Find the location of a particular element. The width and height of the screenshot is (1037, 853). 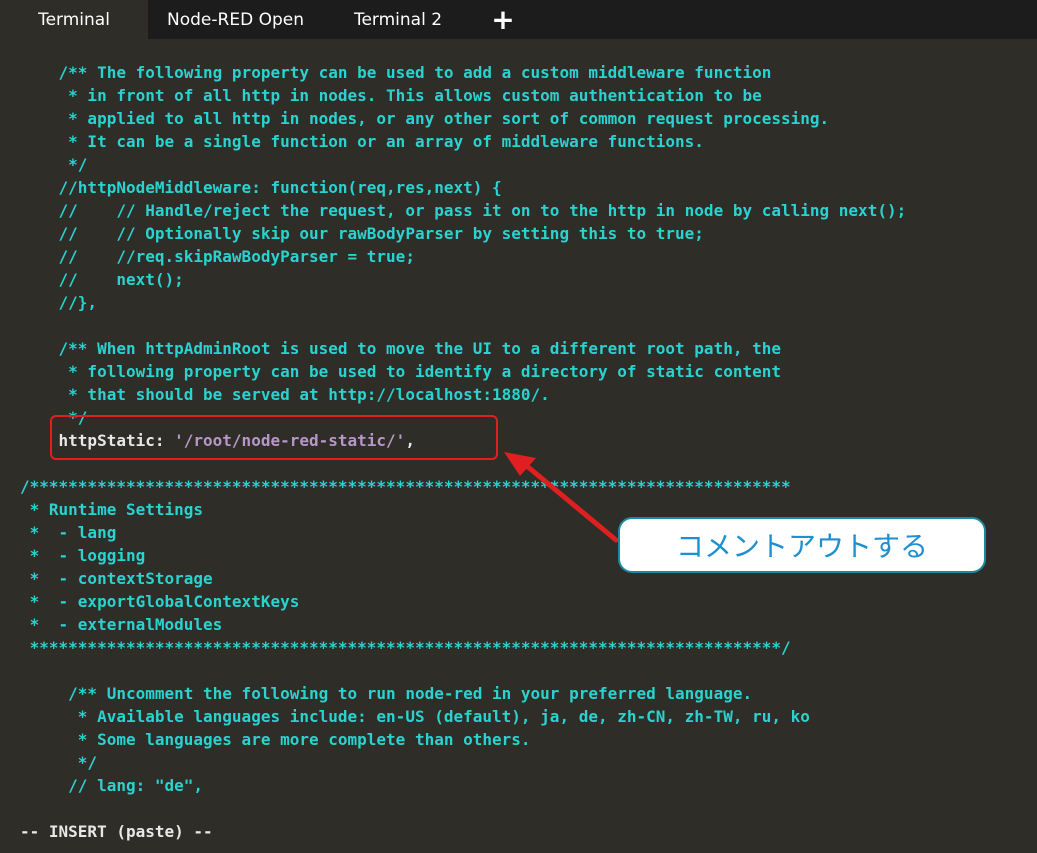

code-token: // //req.skipRawBodyParser = true; is located at coordinates (217, 256).